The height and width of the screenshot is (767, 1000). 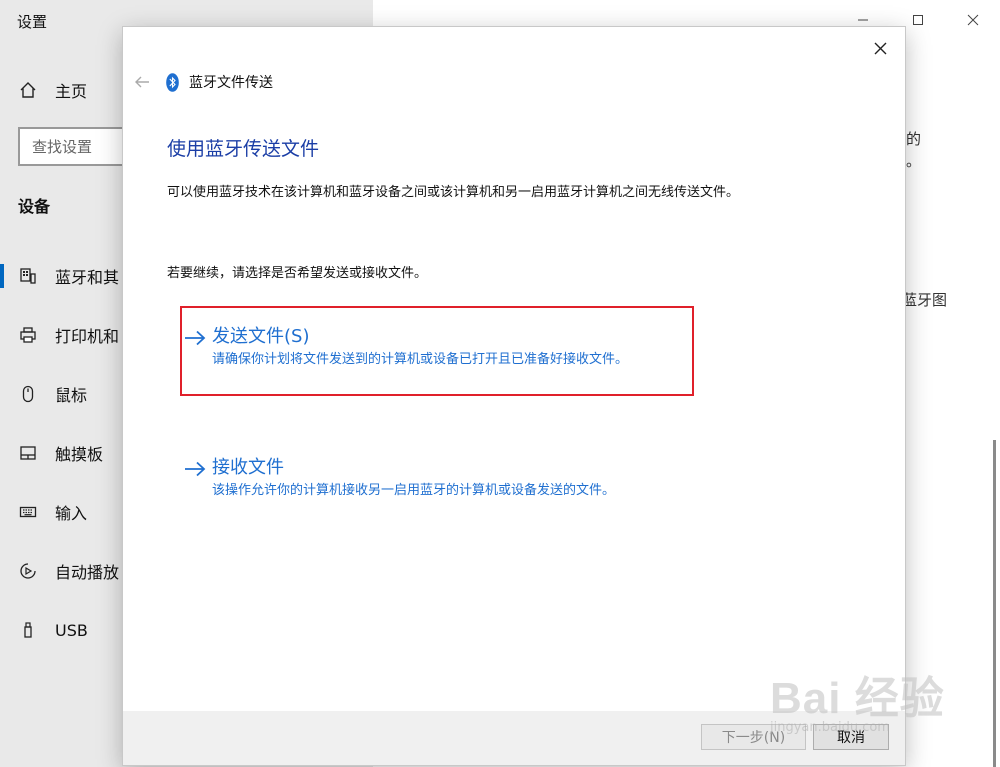 What do you see at coordinates (28, 394) in the screenshot?
I see `mouse-icon` at bounding box center [28, 394].